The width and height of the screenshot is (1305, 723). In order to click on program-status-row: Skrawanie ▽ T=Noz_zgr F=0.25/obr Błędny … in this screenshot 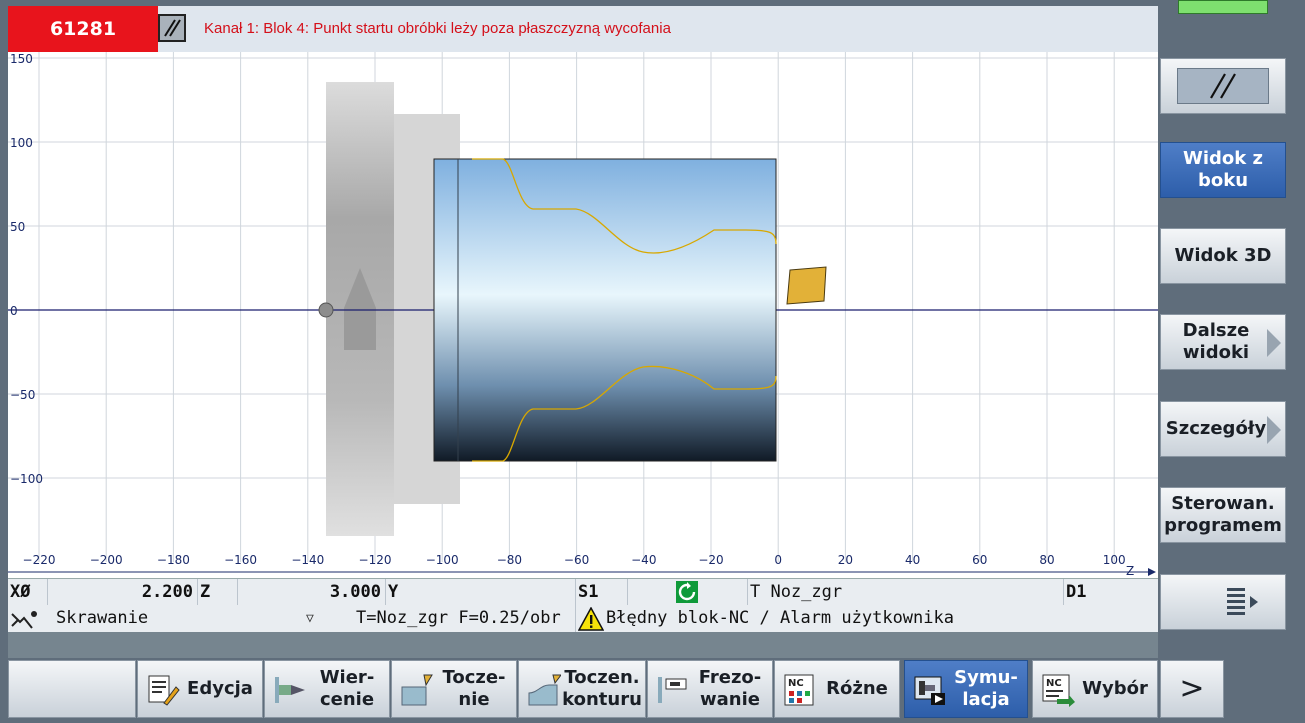, I will do `click(583, 619)`.